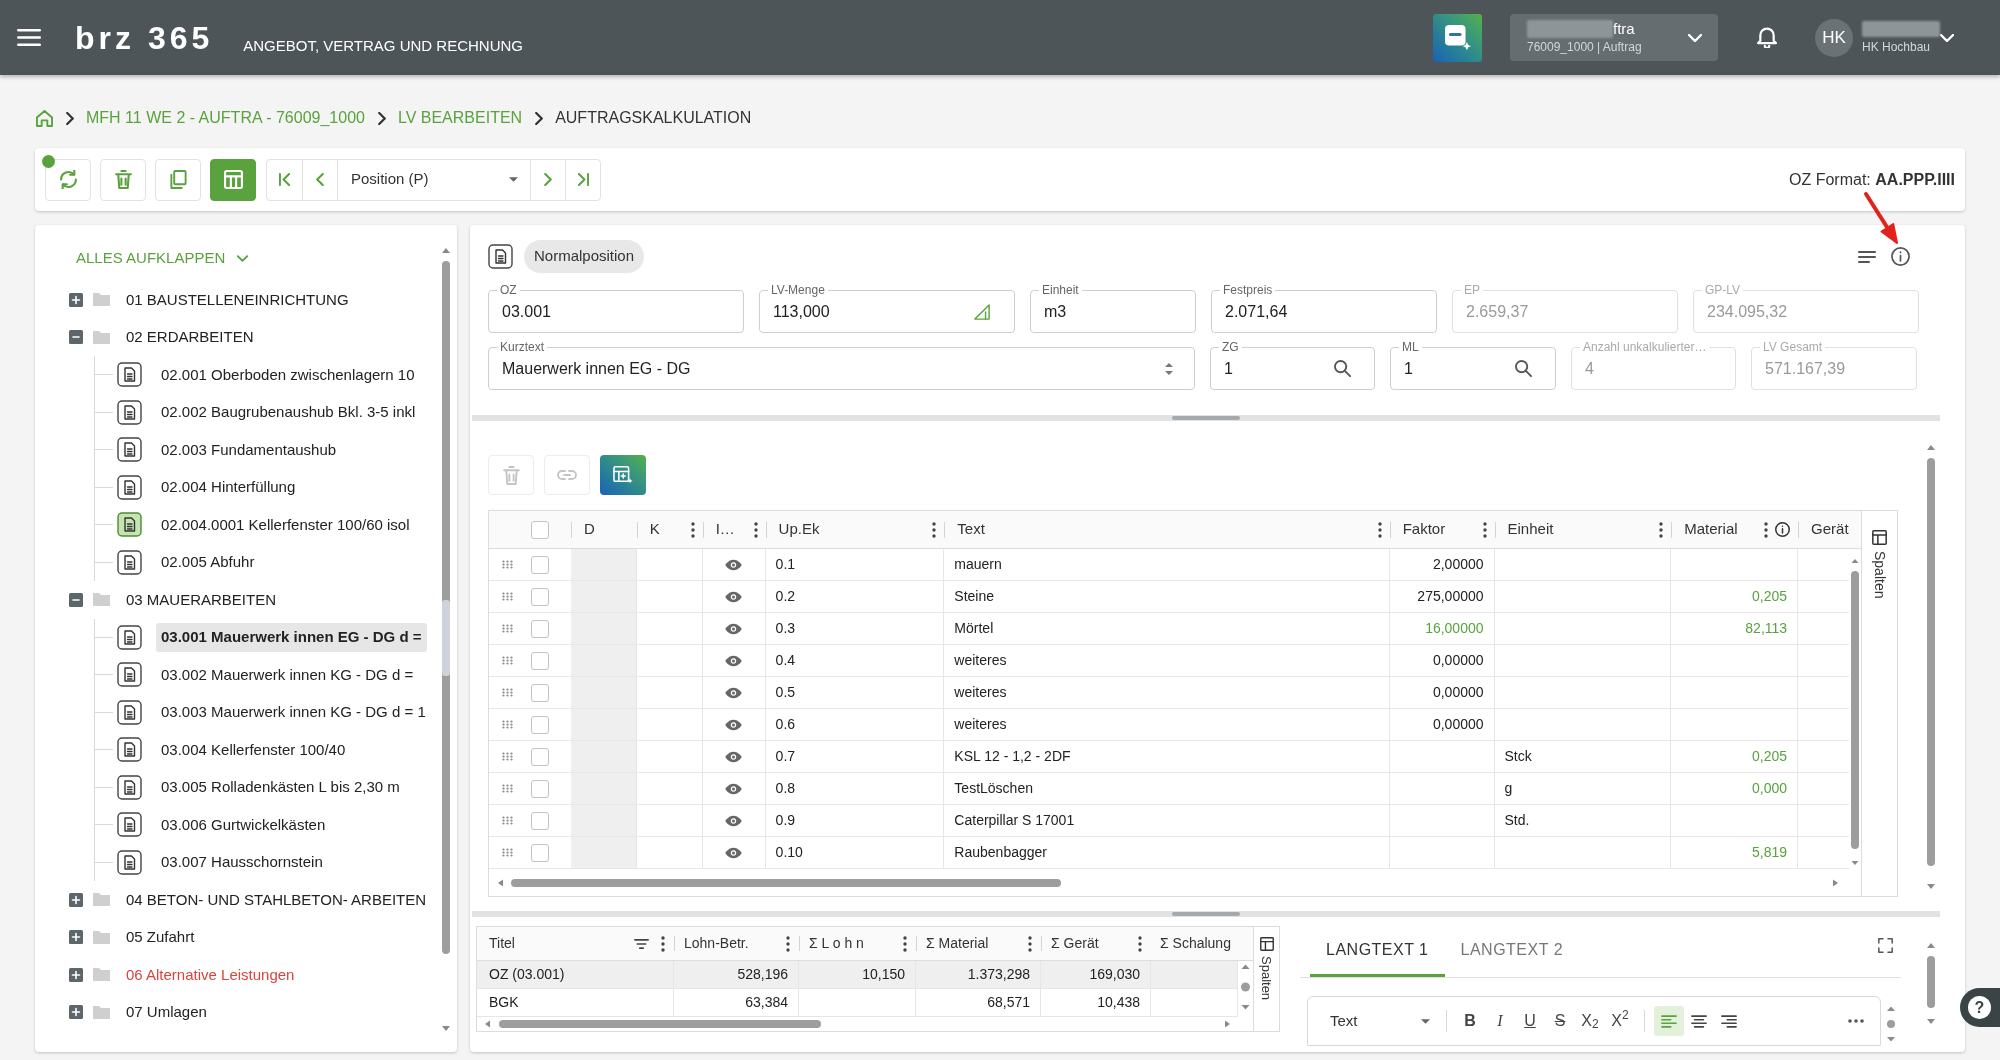 The image size is (2000, 1060). I want to click on tree-position-label: 03.001 Mauerwerk innen EG - DG d =, so click(291, 637).